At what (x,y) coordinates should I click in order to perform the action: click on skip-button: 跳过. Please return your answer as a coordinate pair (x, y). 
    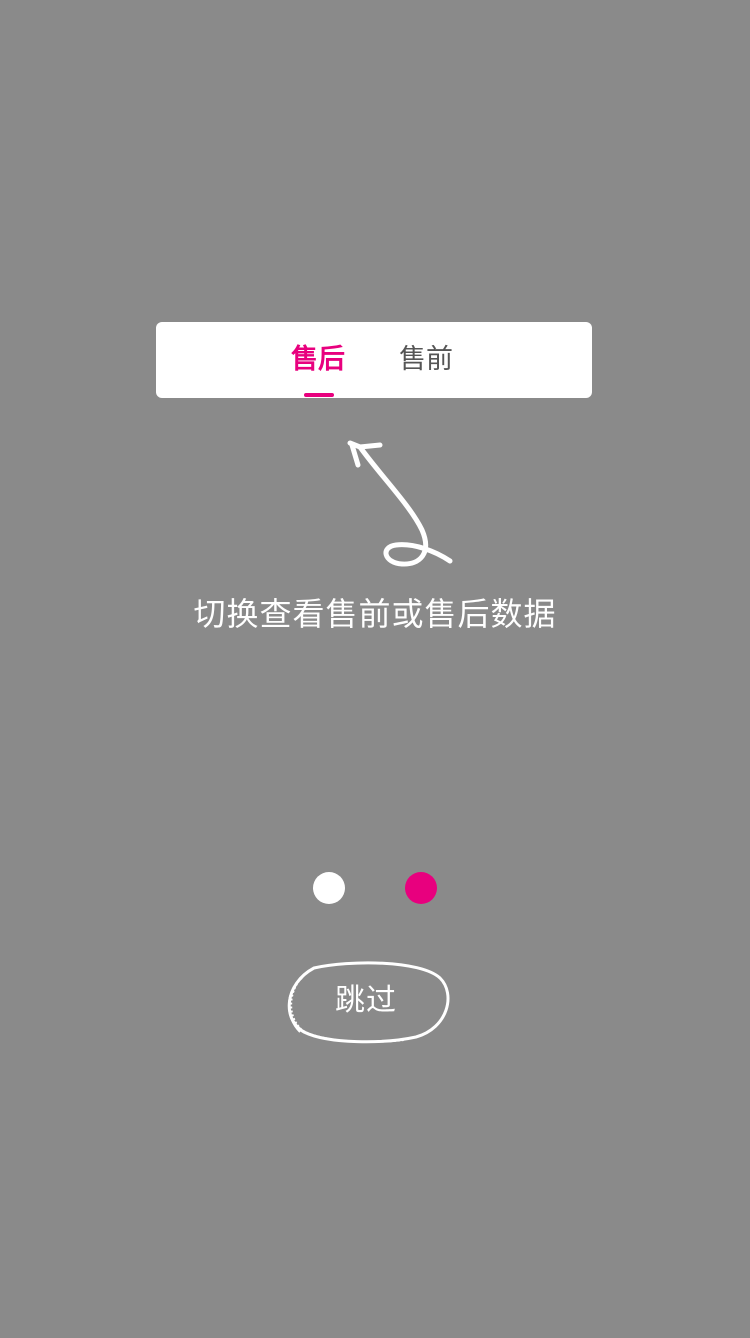
    Looking at the image, I should click on (366, 1002).